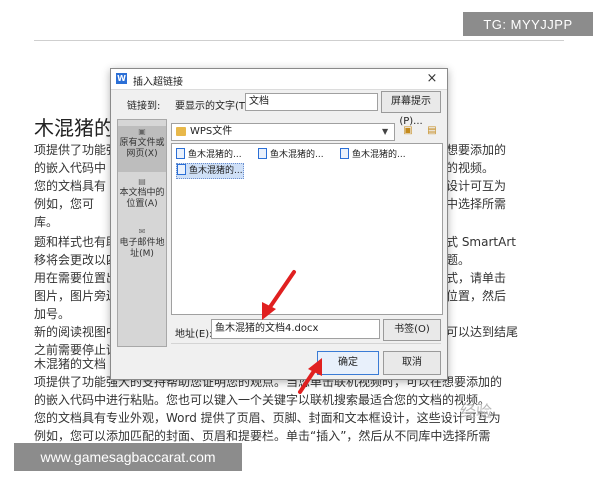 Image resolution: width=600 pixels, height=480 pixels. I want to click on document-place-icon: ▤, so click(142, 181).